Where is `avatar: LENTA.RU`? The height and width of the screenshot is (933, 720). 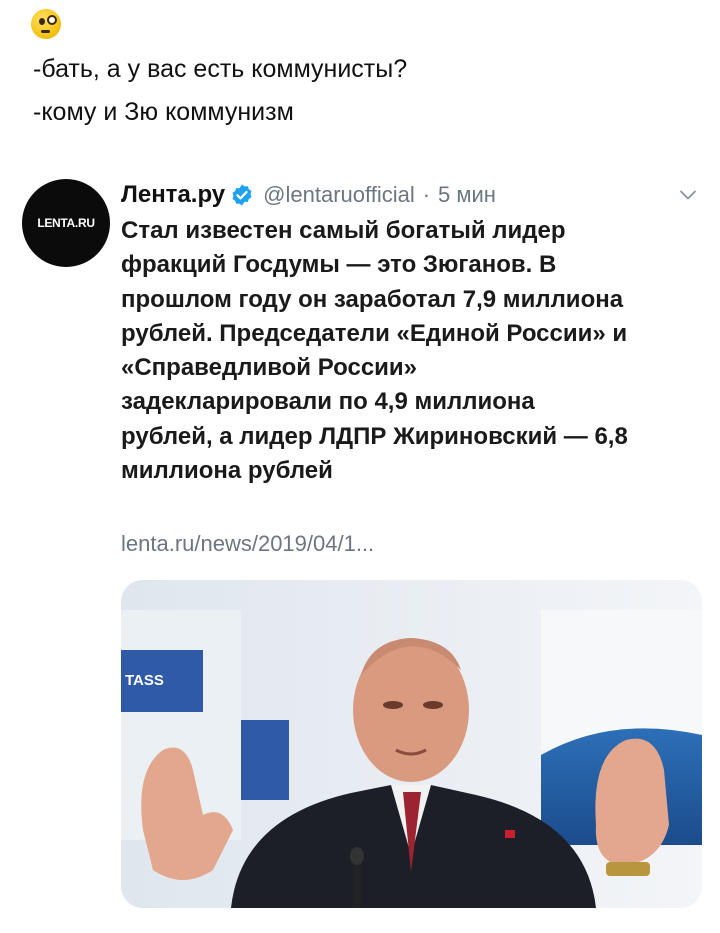
avatar: LENTA.RU is located at coordinates (66, 223).